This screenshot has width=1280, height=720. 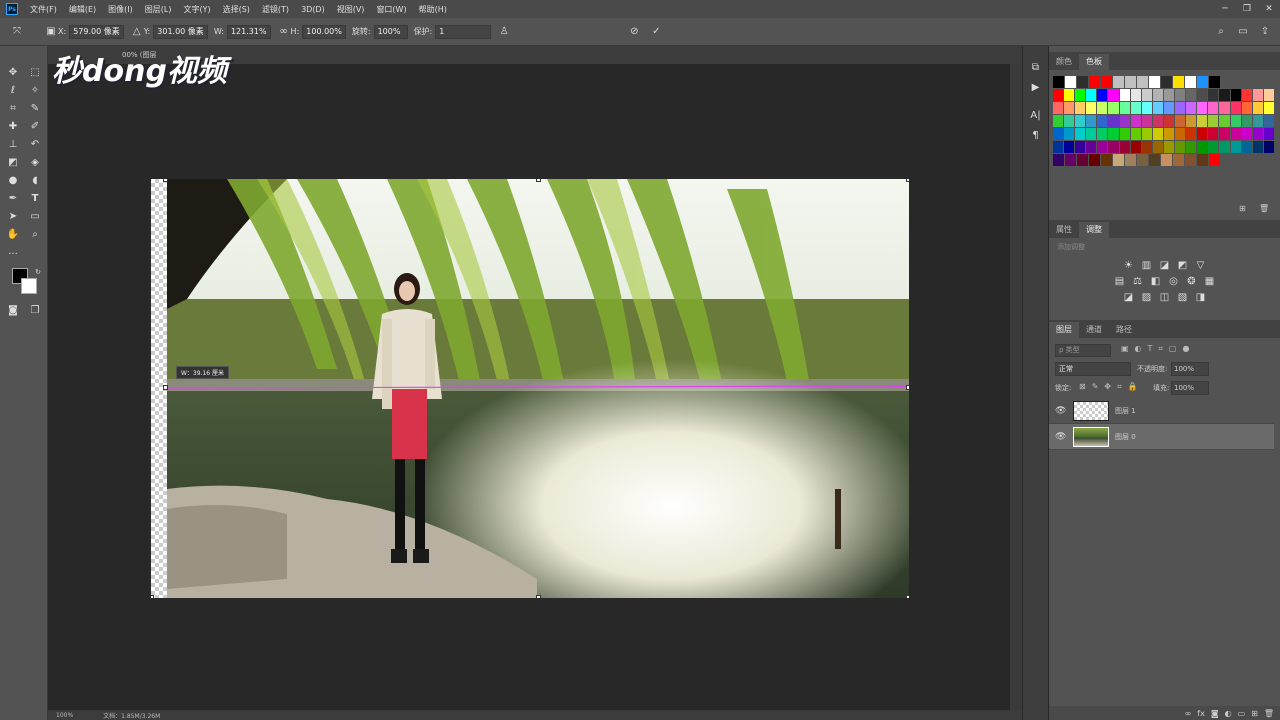 What do you see at coordinates (35, 198) in the screenshot?
I see `type-tool-icon: T` at bounding box center [35, 198].